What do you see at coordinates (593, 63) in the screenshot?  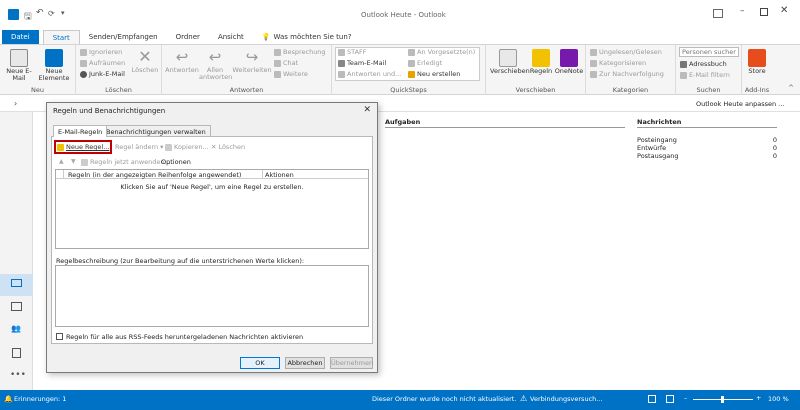 I see `categorize-icon` at bounding box center [593, 63].